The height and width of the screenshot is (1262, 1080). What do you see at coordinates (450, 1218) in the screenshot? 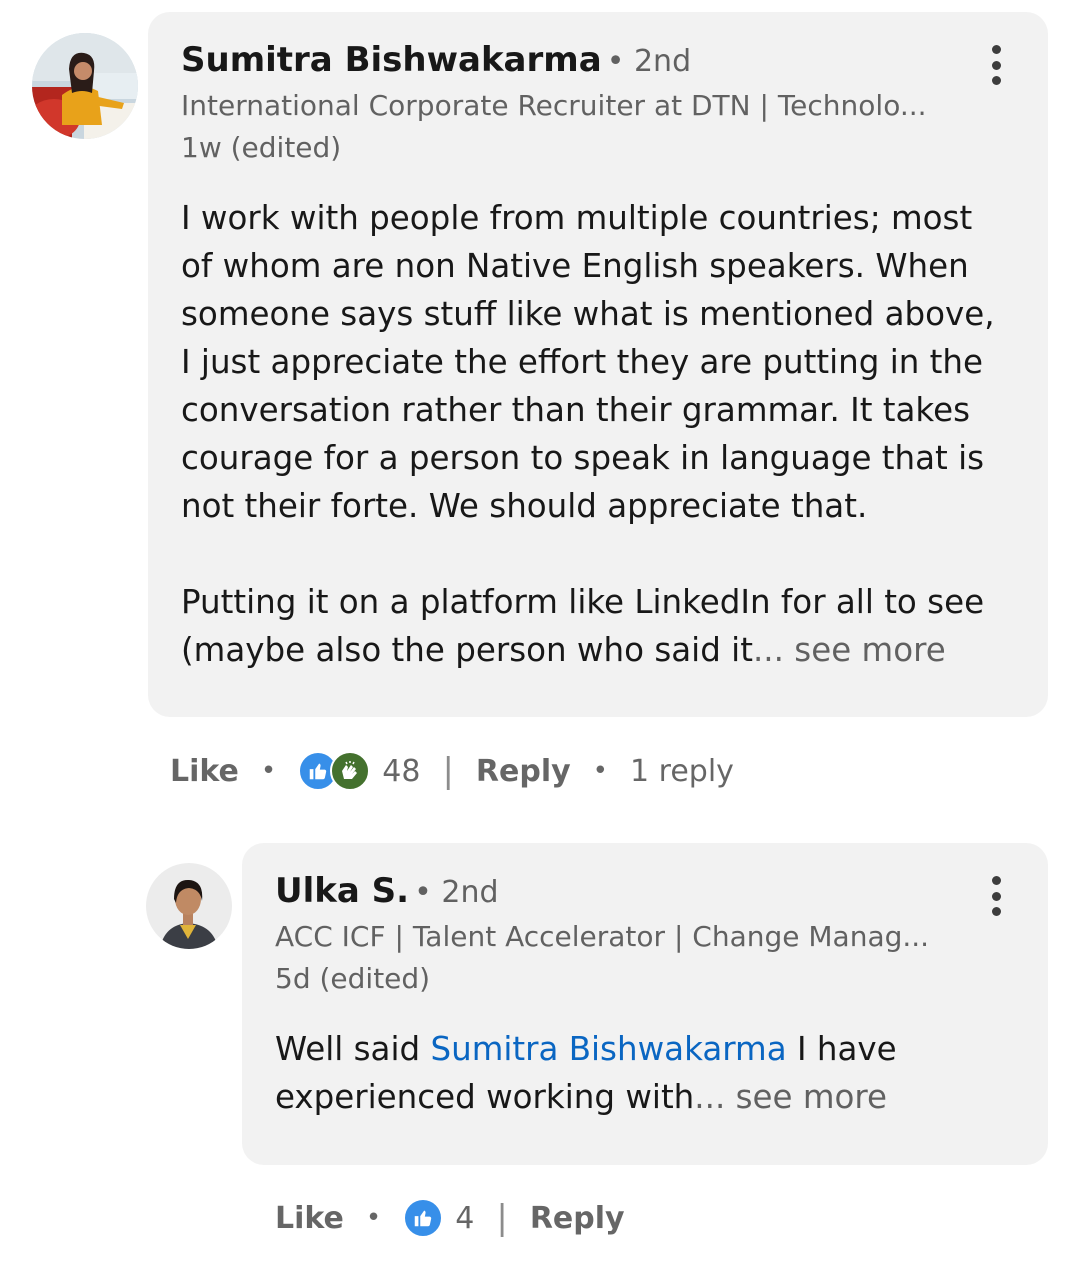
I see `reply-action-bar: Like • 4 | Reply` at bounding box center [450, 1218].